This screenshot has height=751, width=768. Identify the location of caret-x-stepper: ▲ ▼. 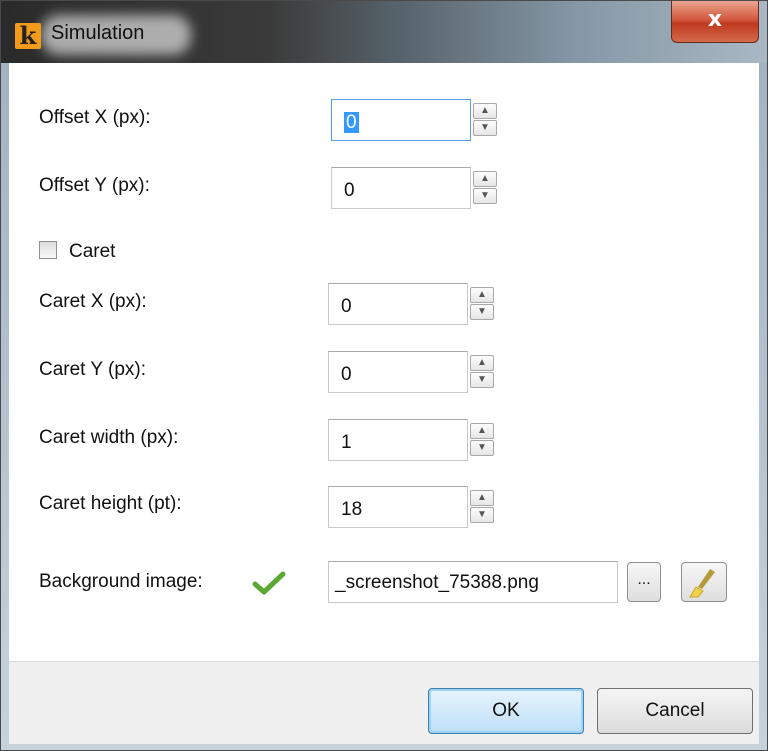
(483, 304).